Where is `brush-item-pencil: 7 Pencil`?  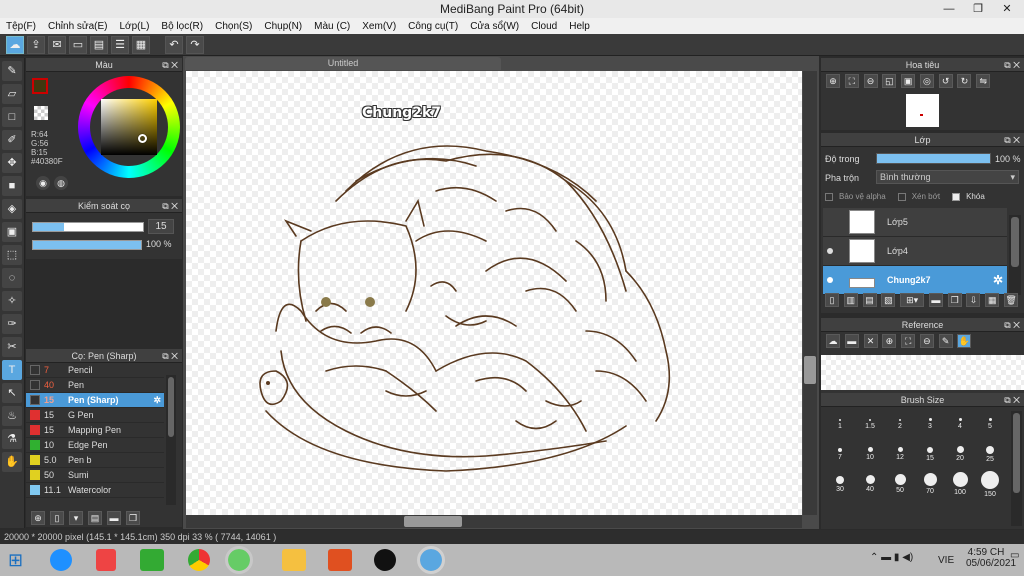
brush-item-pencil: 7 Pencil is located at coordinates (95, 370).